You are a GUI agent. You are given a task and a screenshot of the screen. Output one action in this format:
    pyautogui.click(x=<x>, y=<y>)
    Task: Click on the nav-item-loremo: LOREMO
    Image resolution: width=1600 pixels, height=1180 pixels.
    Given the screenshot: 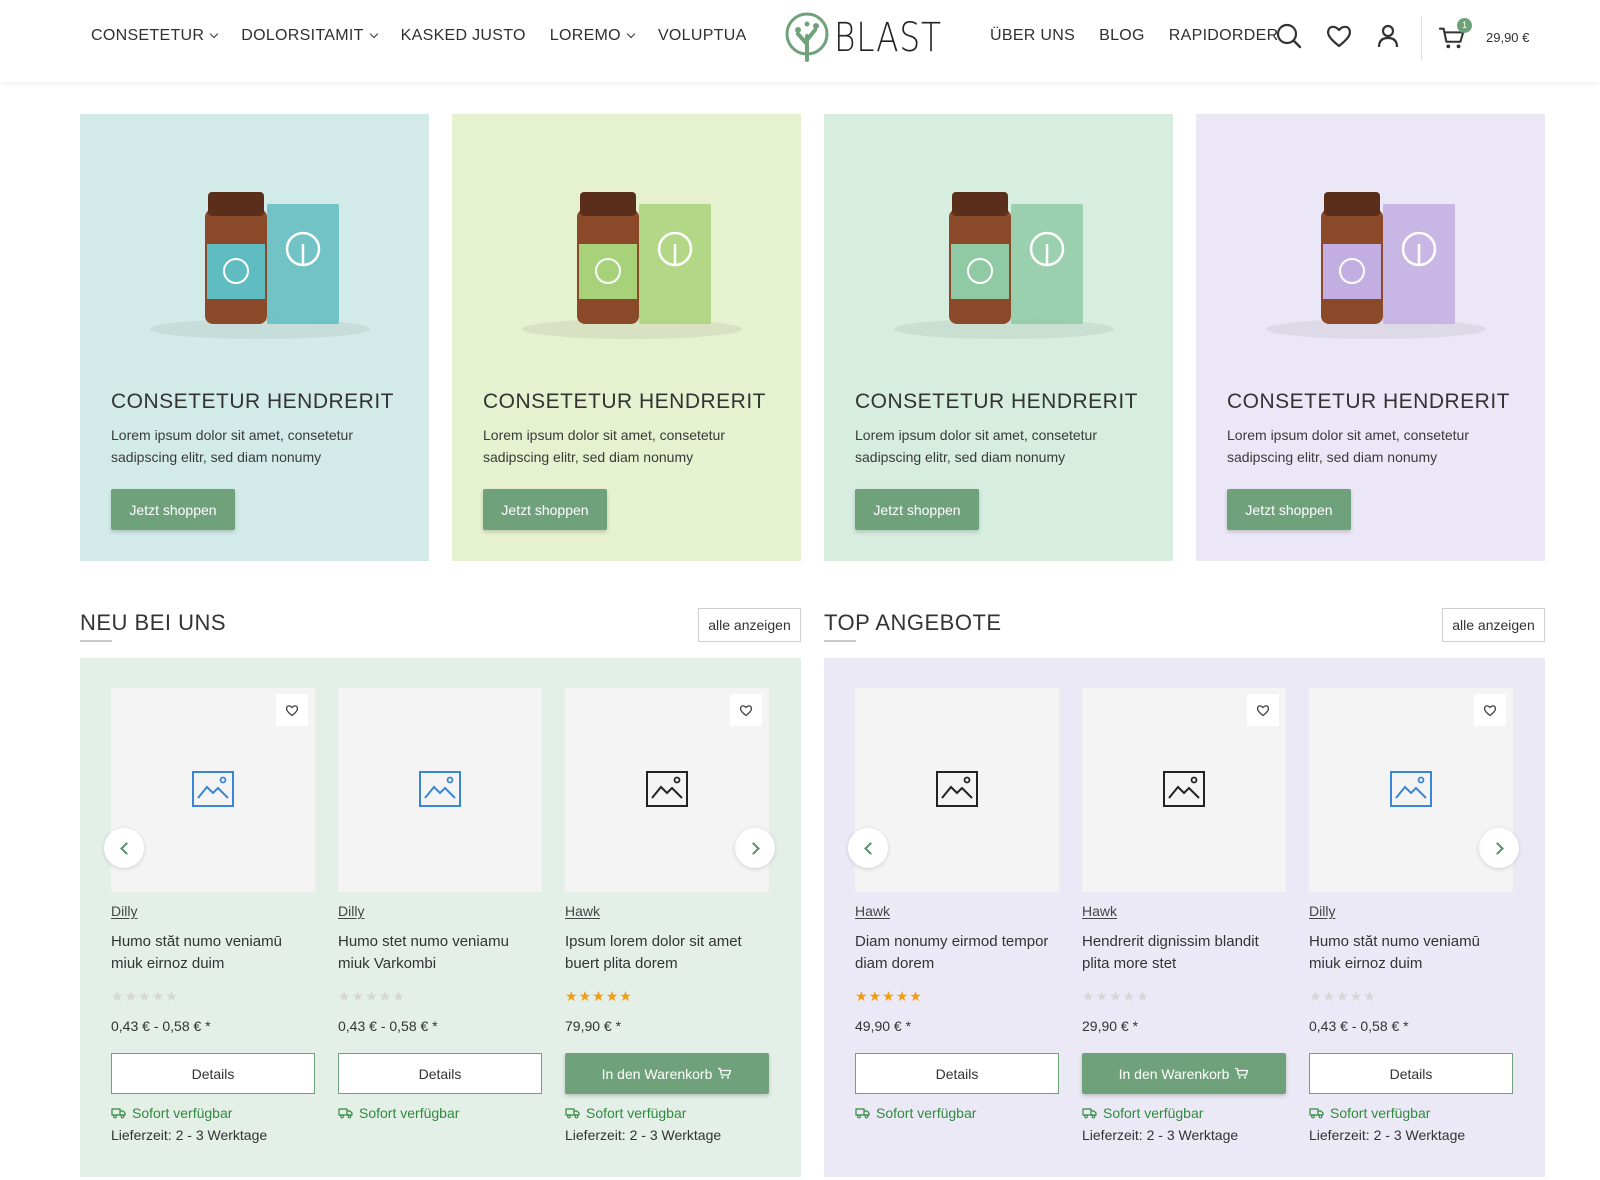 What is the action you would take?
    pyautogui.click(x=593, y=36)
    